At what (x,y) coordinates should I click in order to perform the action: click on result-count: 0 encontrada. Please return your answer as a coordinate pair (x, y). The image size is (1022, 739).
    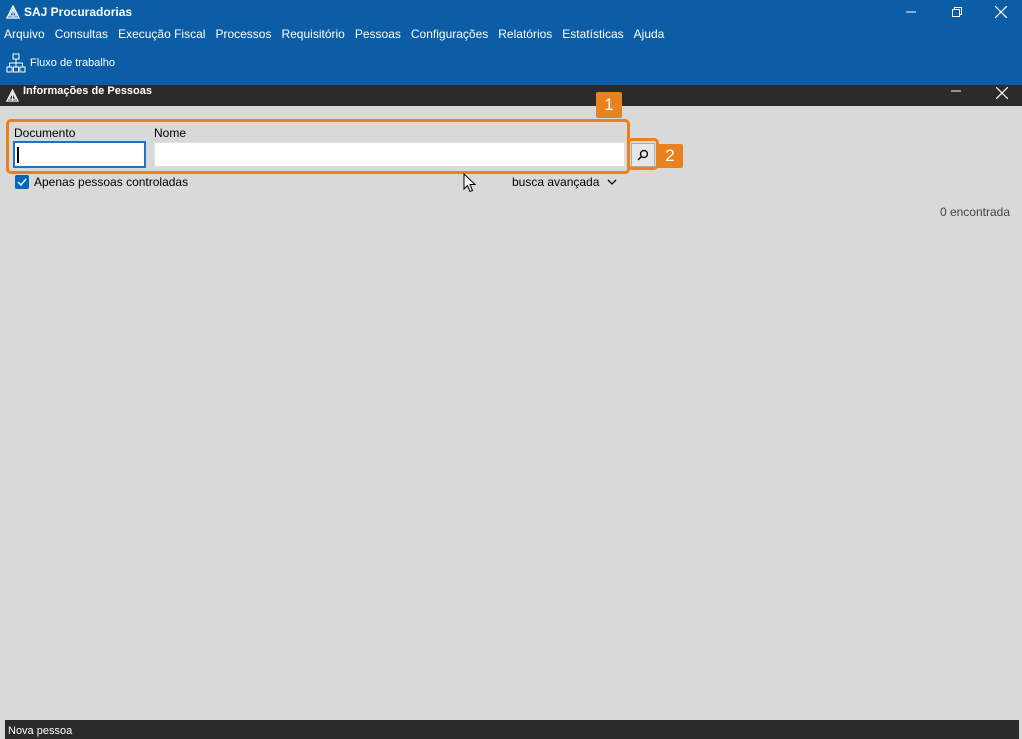
    Looking at the image, I should click on (974, 212).